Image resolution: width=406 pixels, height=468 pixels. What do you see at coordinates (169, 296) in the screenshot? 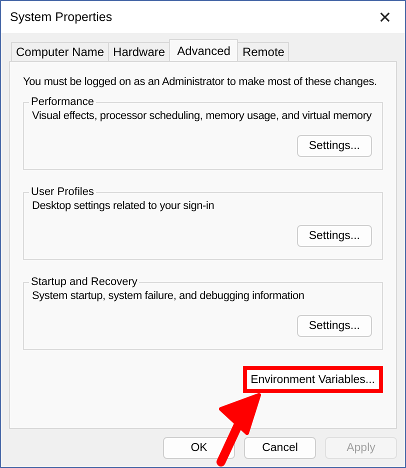
I see `group-description: System startup, system failure, and debugging information` at bounding box center [169, 296].